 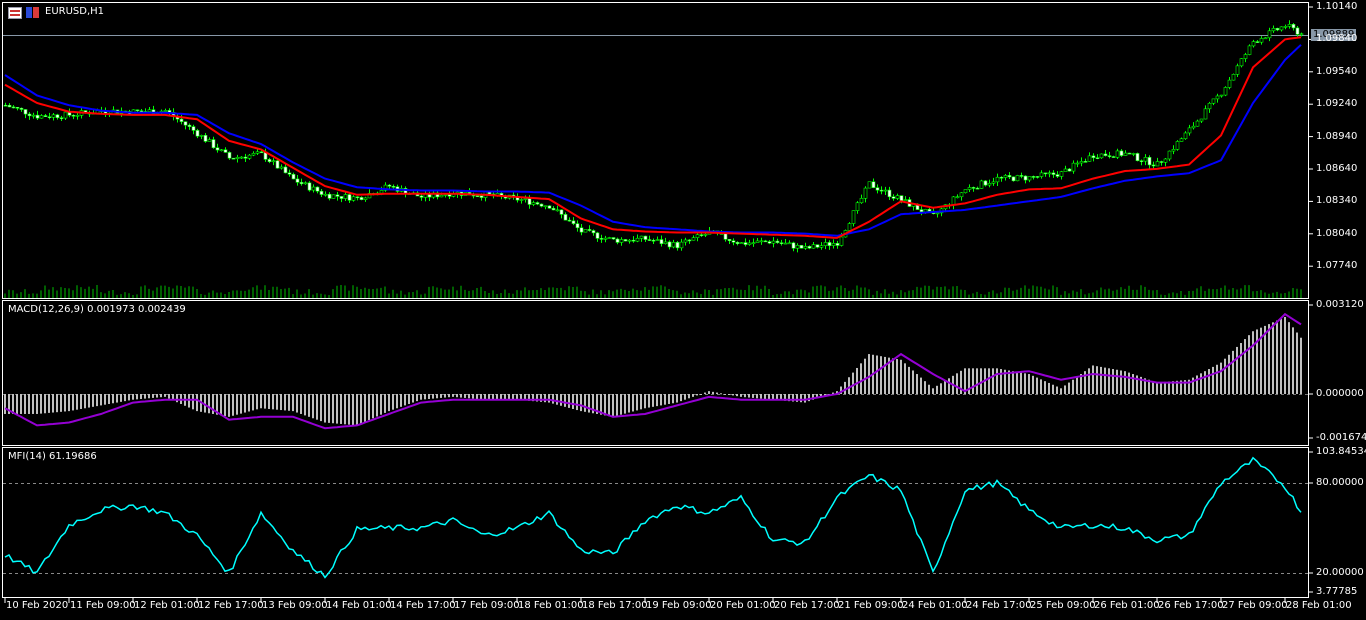 I want to click on time-axis-label: 12 Feb 01:00, so click(x=167, y=605).